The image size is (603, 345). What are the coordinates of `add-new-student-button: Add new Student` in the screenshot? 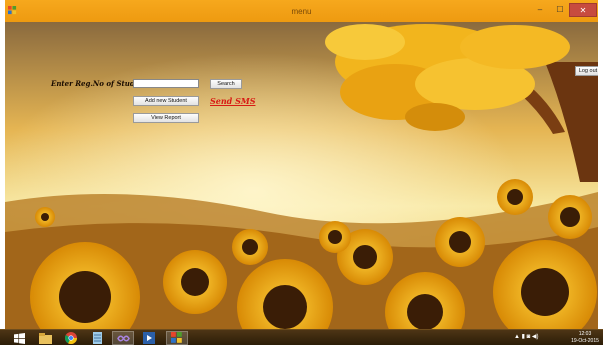 It's located at (166, 101).